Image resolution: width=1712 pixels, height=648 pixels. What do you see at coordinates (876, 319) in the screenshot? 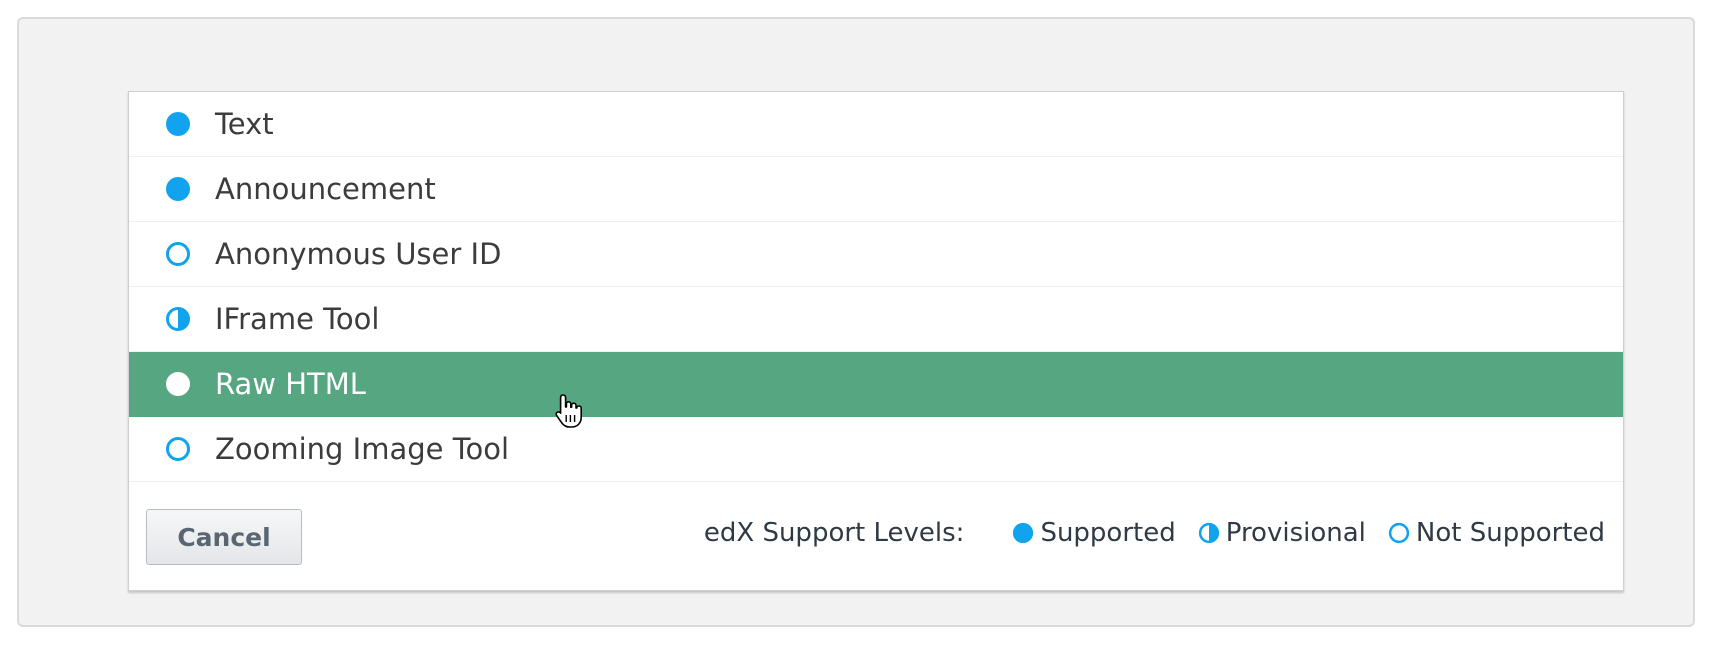
I see `component-item-iframe-tool: IFrame Tool` at bounding box center [876, 319].